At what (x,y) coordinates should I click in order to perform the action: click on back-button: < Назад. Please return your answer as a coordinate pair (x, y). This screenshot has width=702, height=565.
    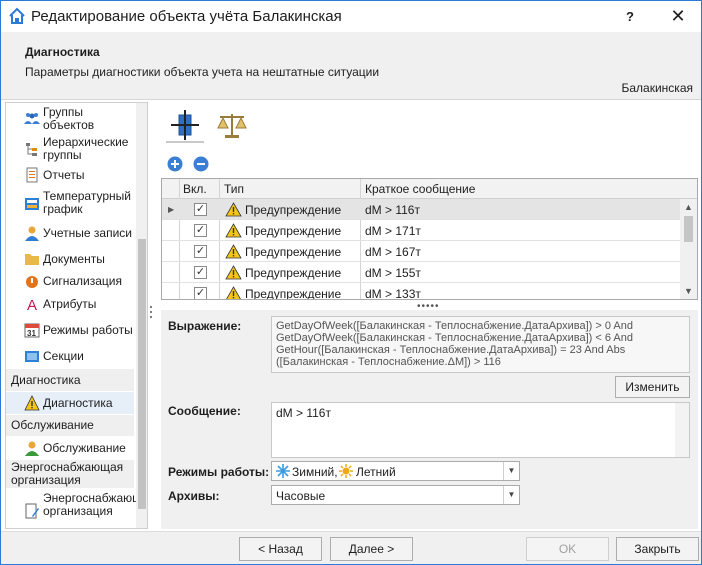
    Looking at the image, I should click on (280, 549).